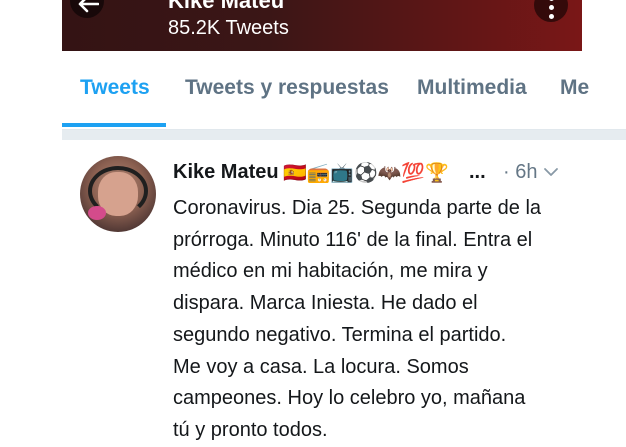 The width and height of the screenshot is (626, 447). What do you see at coordinates (330, 271) in the screenshot?
I see `tweet-line: médico en mi habitación, me mira y` at bounding box center [330, 271].